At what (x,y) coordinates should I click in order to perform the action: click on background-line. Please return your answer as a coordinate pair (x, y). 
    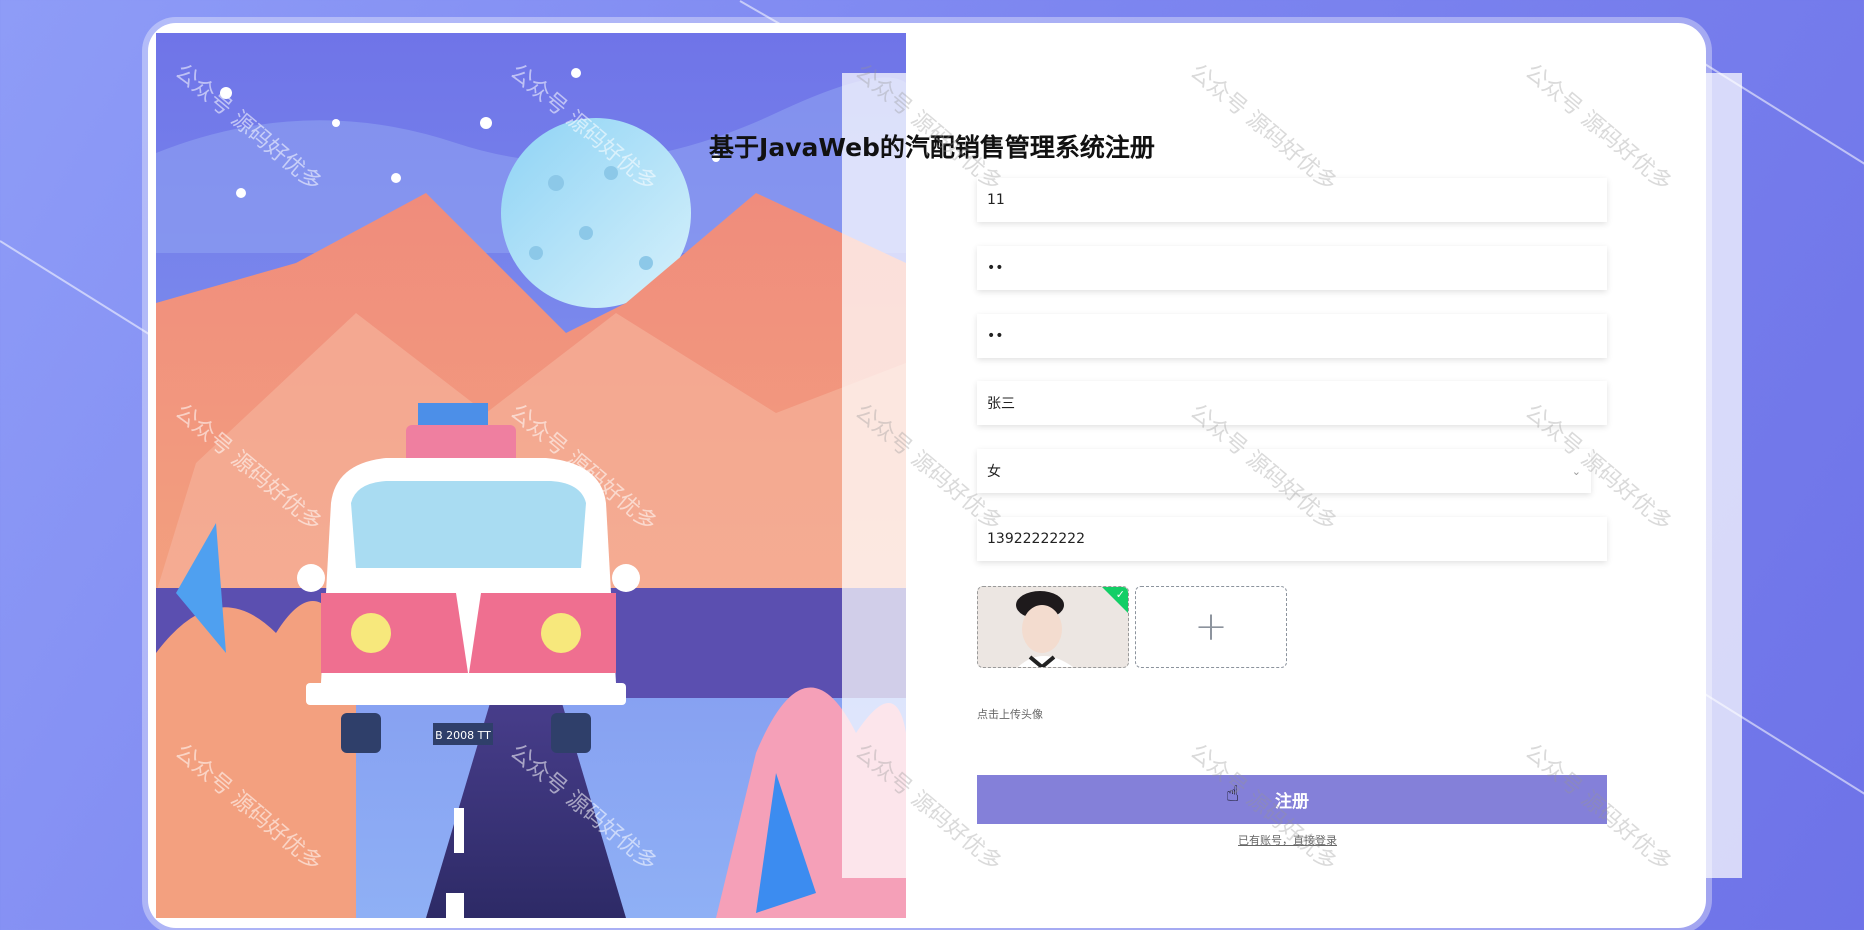
    Looking at the image, I should click on (77, 289).